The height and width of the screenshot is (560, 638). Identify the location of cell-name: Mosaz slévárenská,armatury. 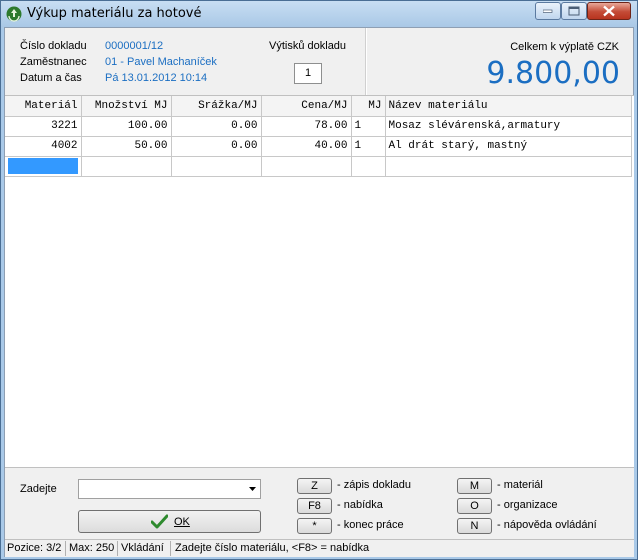
(508, 126).